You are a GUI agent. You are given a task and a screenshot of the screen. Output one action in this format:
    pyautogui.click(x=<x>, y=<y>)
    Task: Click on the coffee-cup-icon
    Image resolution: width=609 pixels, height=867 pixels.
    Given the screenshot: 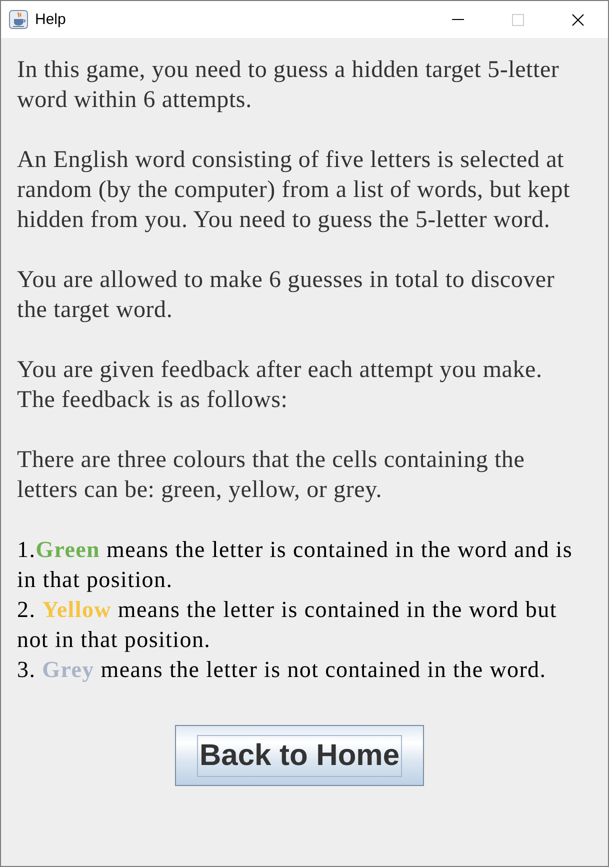 What is the action you would take?
    pyautogui.click(x=18, y=19)
    